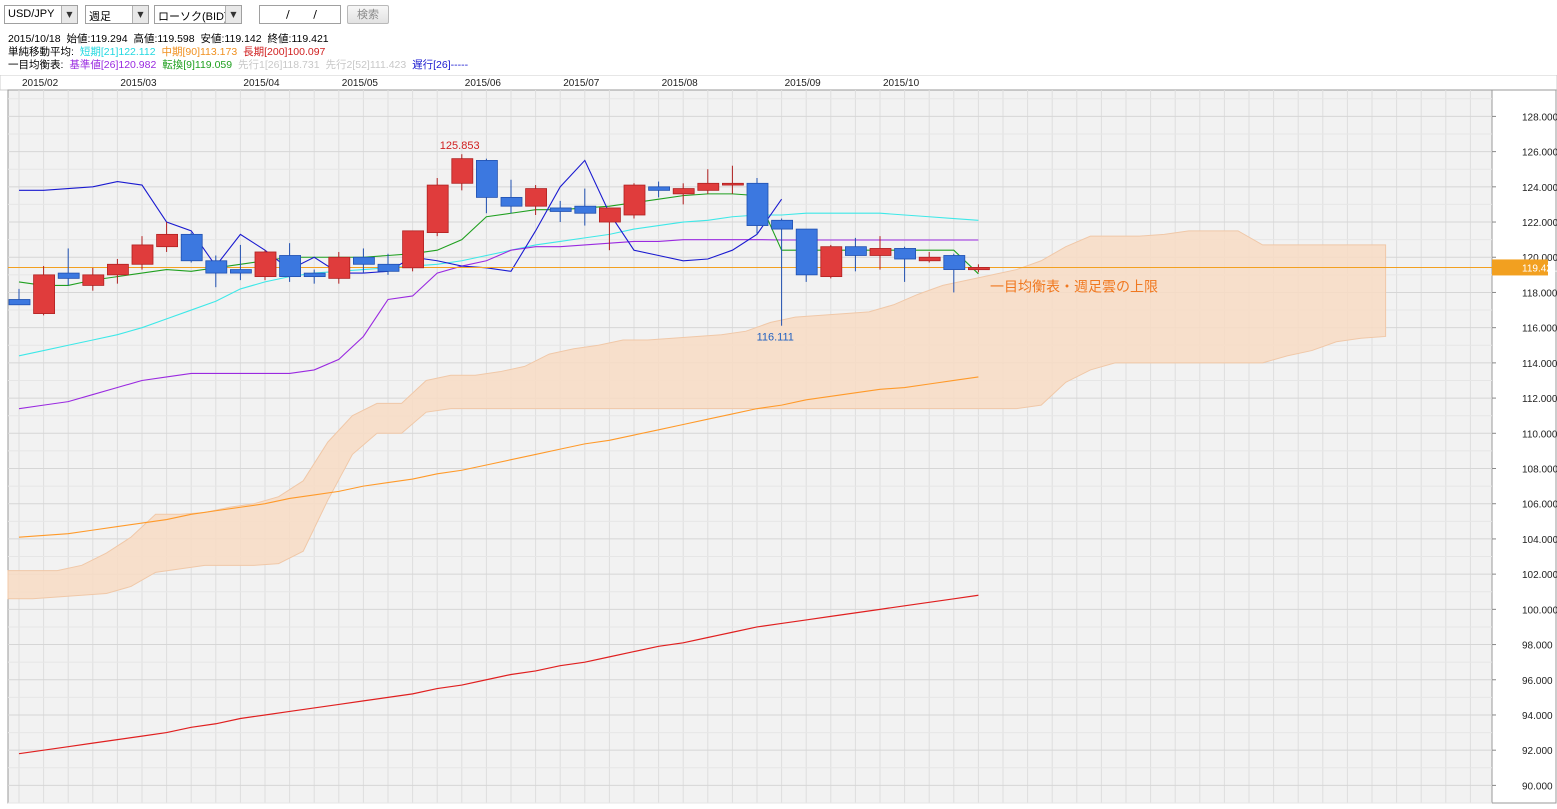 This screenshot has width=1557, height=809. What do you see at coordinates (193, 17) in the screenshot?
I see `chart-type-value: ローソク(BID)` at bounding box center [193, 17].